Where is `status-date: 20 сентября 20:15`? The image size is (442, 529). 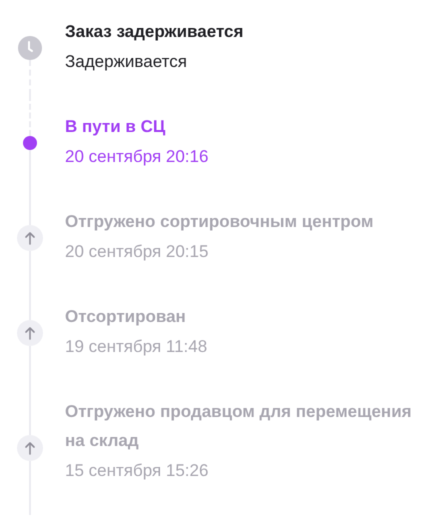
status-date: 20 сентября 20:15 is located at coordinates (137, 252).